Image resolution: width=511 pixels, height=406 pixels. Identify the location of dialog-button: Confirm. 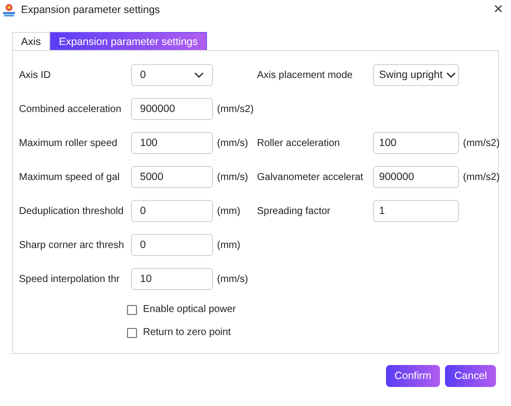
(413, 376).